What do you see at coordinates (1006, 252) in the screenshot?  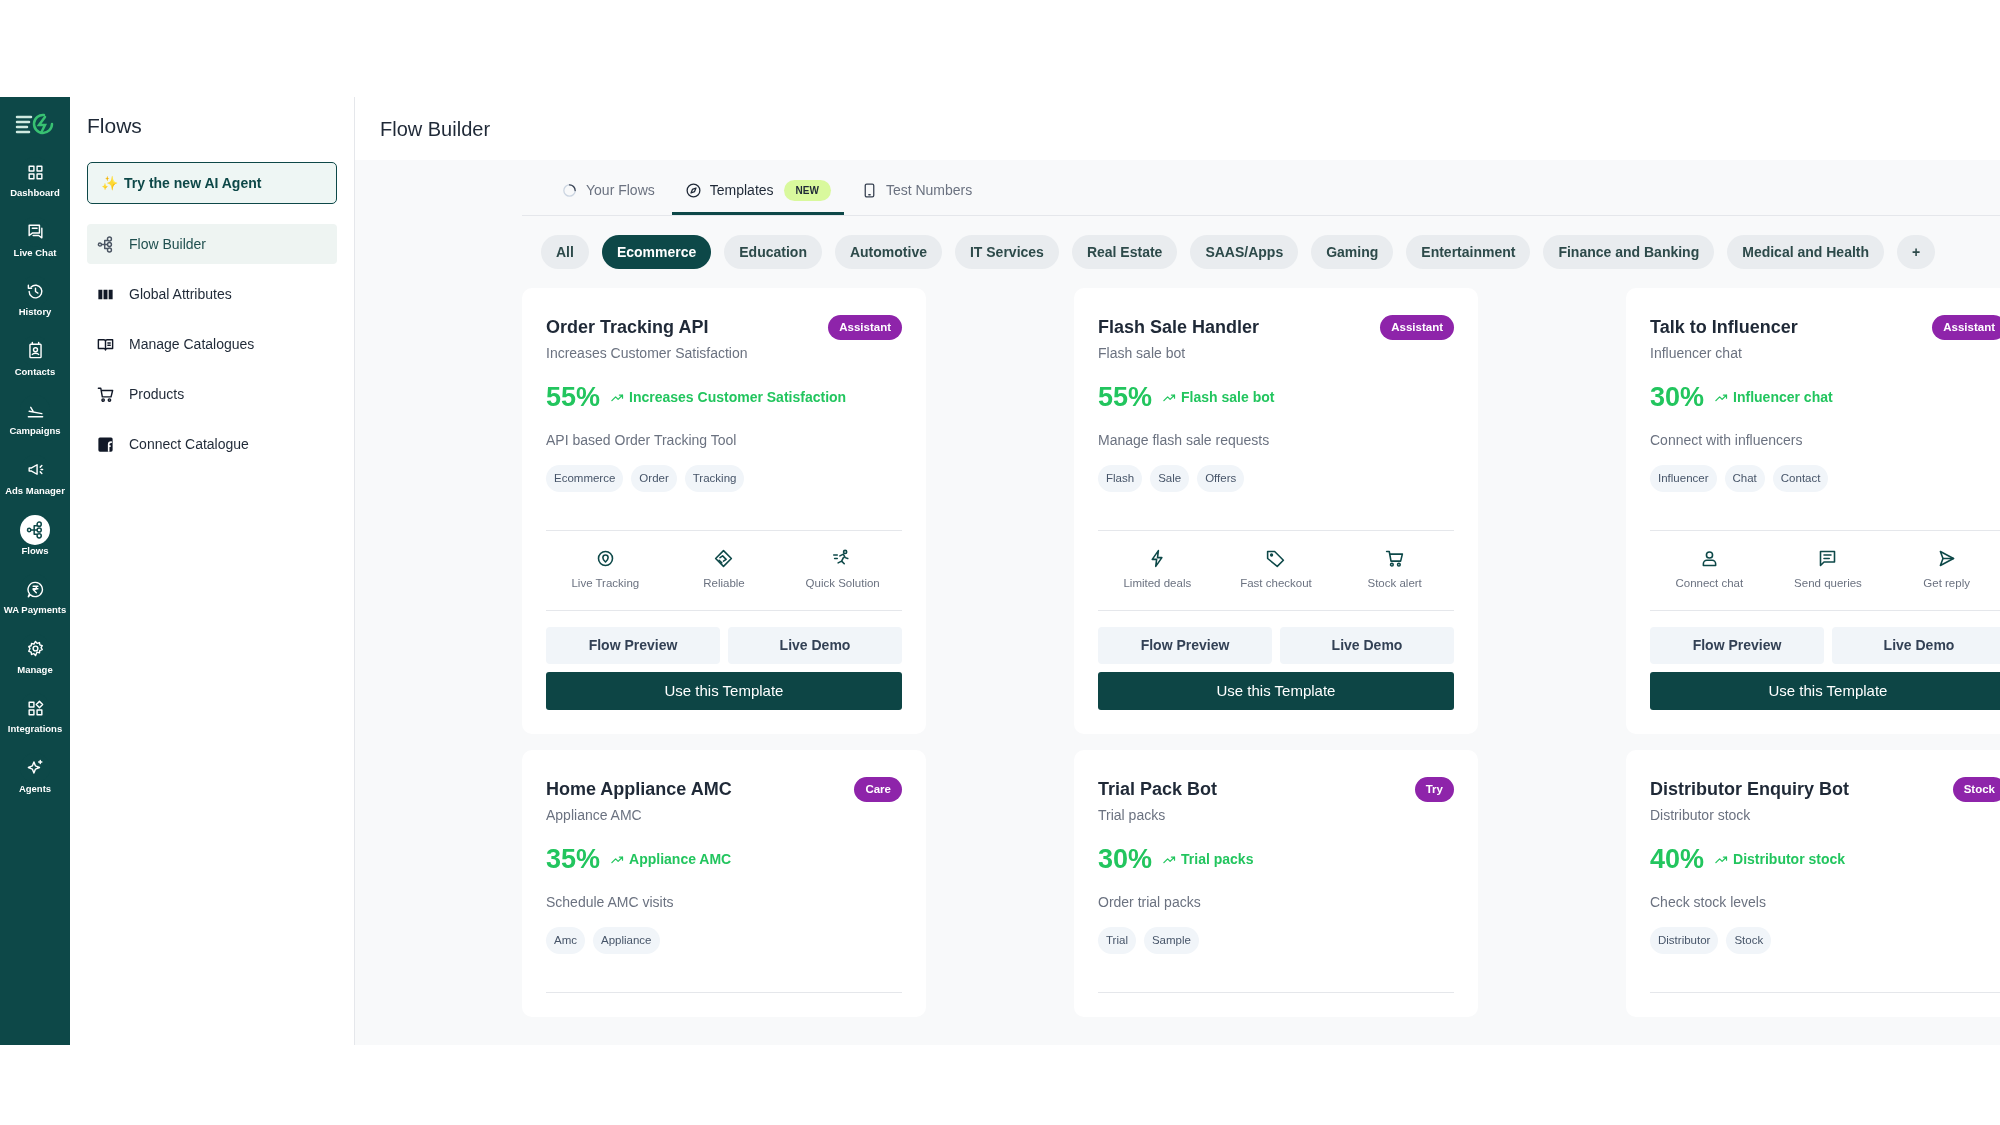 I see `filter-chip: IT Services` at bounding box center [1006, 252].